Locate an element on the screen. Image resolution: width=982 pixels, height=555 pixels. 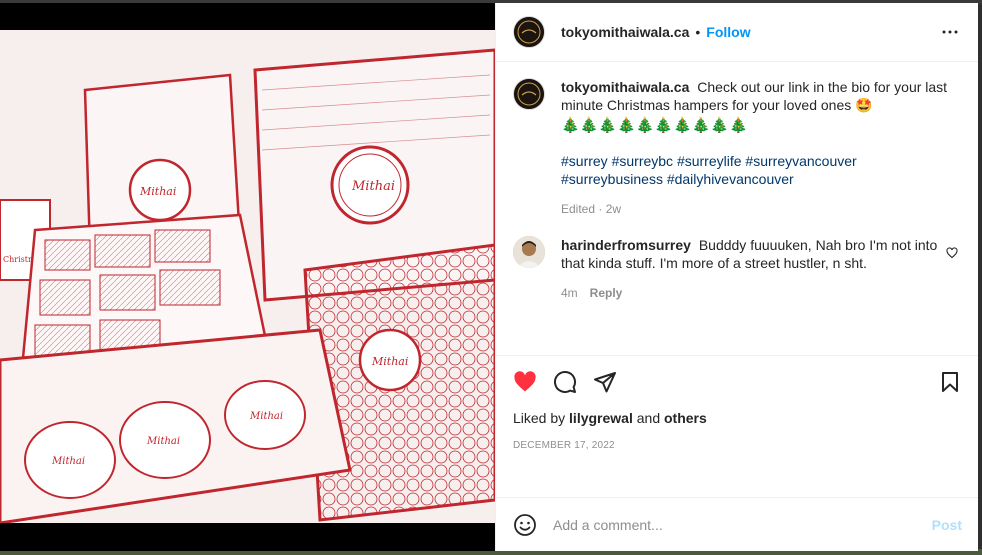
author-username: tokyomithaiwala.ca is located at coordinates (625, 32).